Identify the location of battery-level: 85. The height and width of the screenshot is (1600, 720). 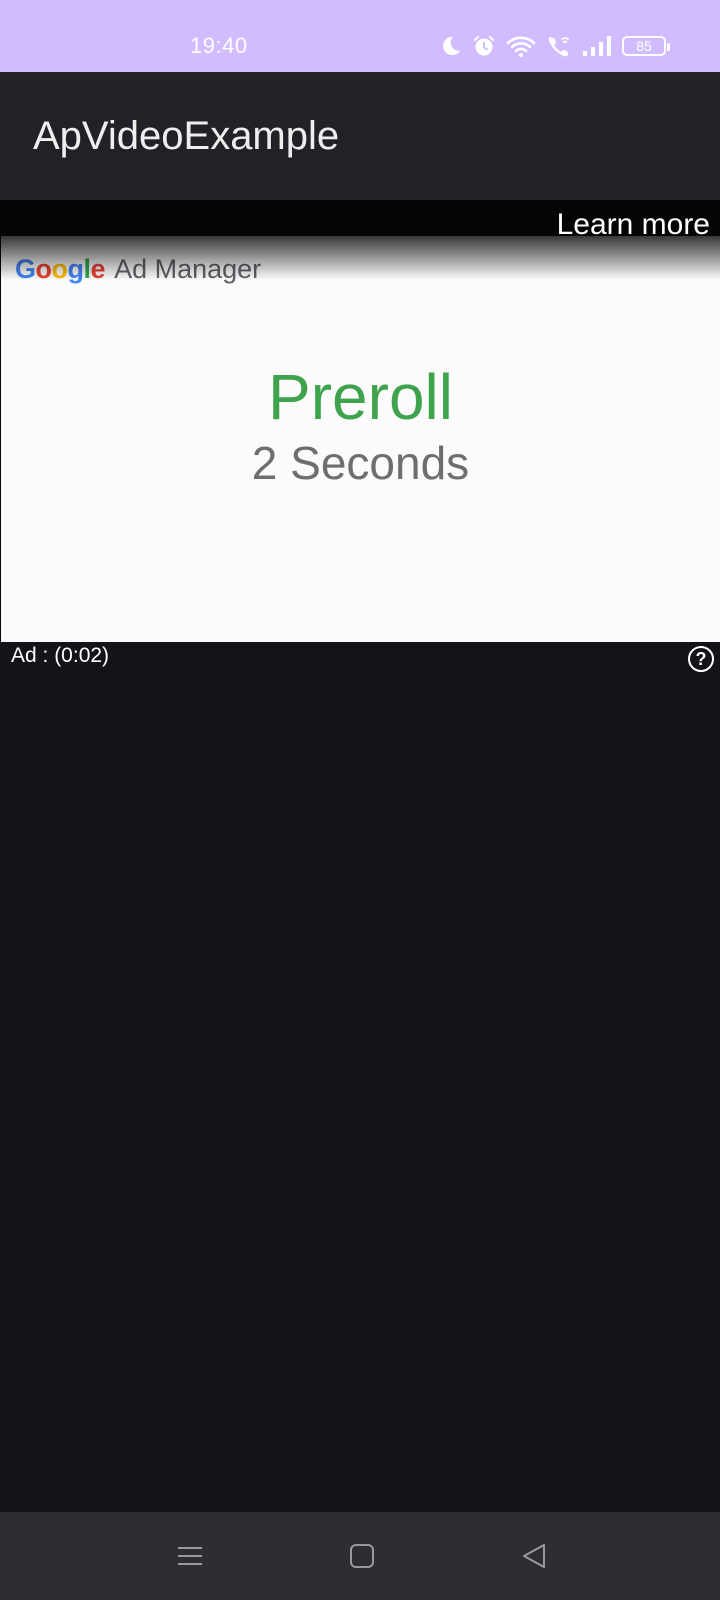
(644, 46).